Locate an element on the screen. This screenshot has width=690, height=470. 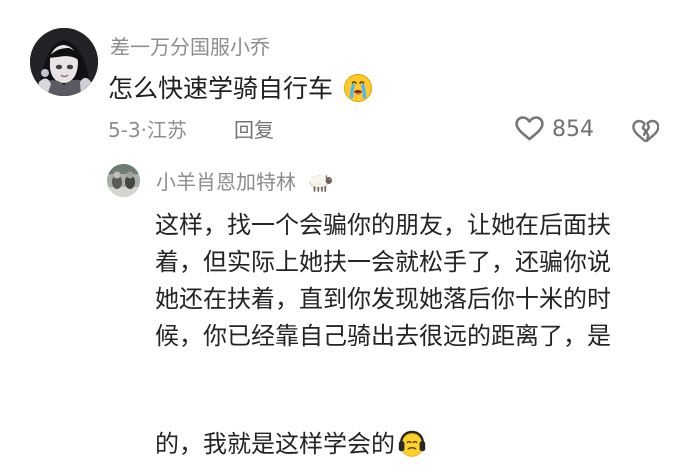
reply-username: 小羊肖恩加特林 is located at coordinates (226, 182).